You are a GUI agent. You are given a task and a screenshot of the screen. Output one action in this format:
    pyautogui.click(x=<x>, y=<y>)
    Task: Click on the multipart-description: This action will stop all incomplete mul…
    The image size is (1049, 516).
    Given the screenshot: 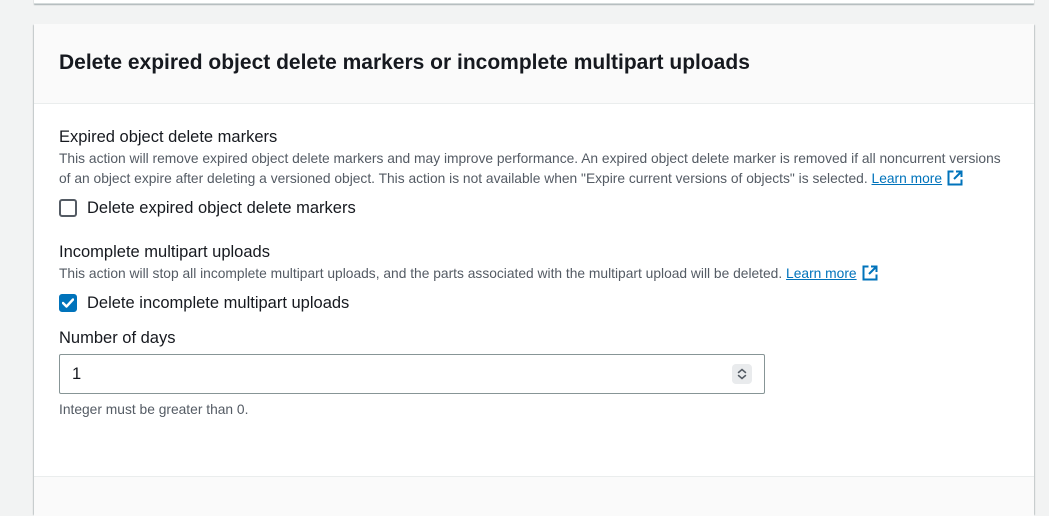 What is the action you would take?
    pyautogui.click(x=534, y=274)
    